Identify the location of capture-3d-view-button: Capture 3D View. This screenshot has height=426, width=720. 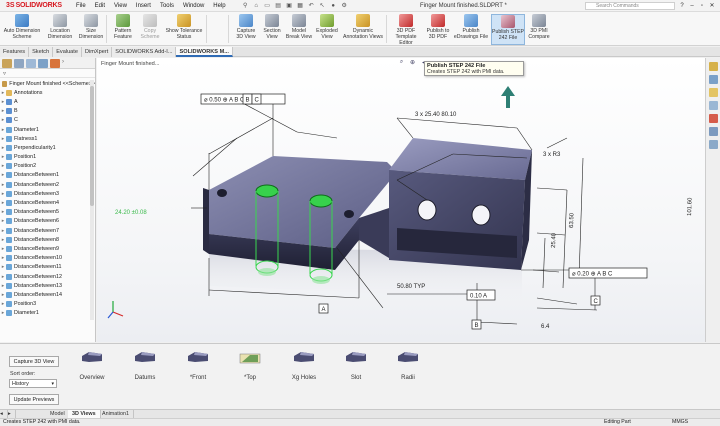
(246, 27).